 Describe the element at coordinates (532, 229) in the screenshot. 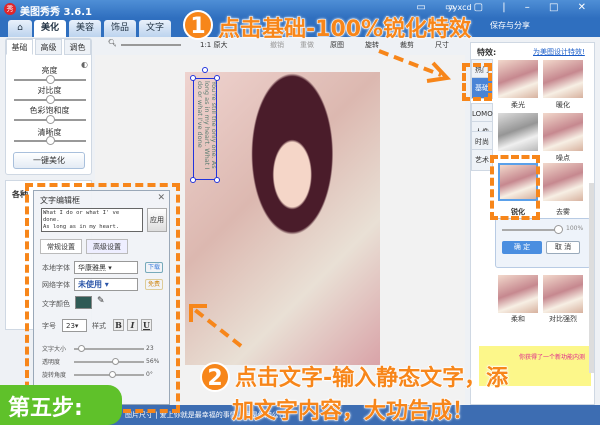

I see `strength-slider` at that location.